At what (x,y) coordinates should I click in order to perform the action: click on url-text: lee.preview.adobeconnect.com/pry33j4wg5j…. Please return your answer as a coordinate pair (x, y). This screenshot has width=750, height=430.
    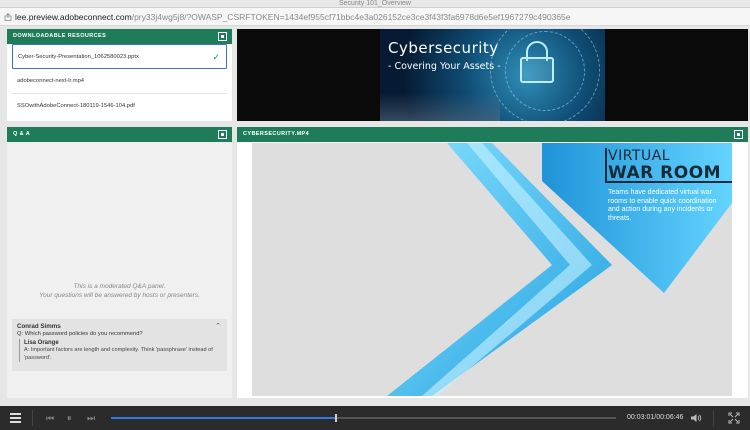
    Looking at the image, I should click on (293, 17).